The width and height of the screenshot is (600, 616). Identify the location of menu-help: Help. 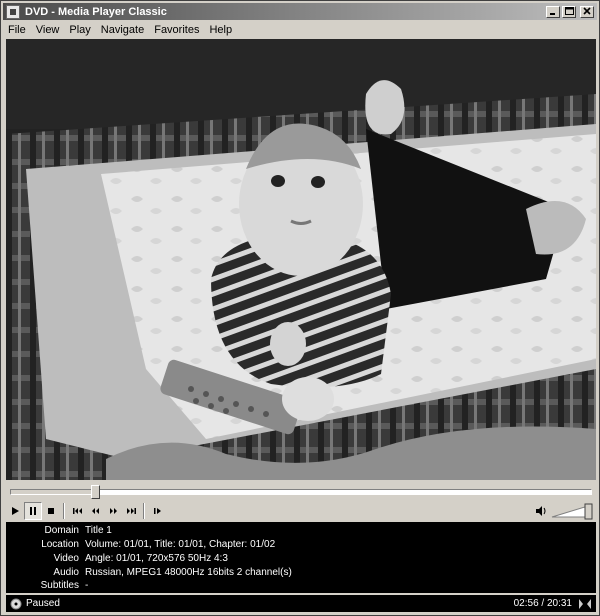
(220, 30).